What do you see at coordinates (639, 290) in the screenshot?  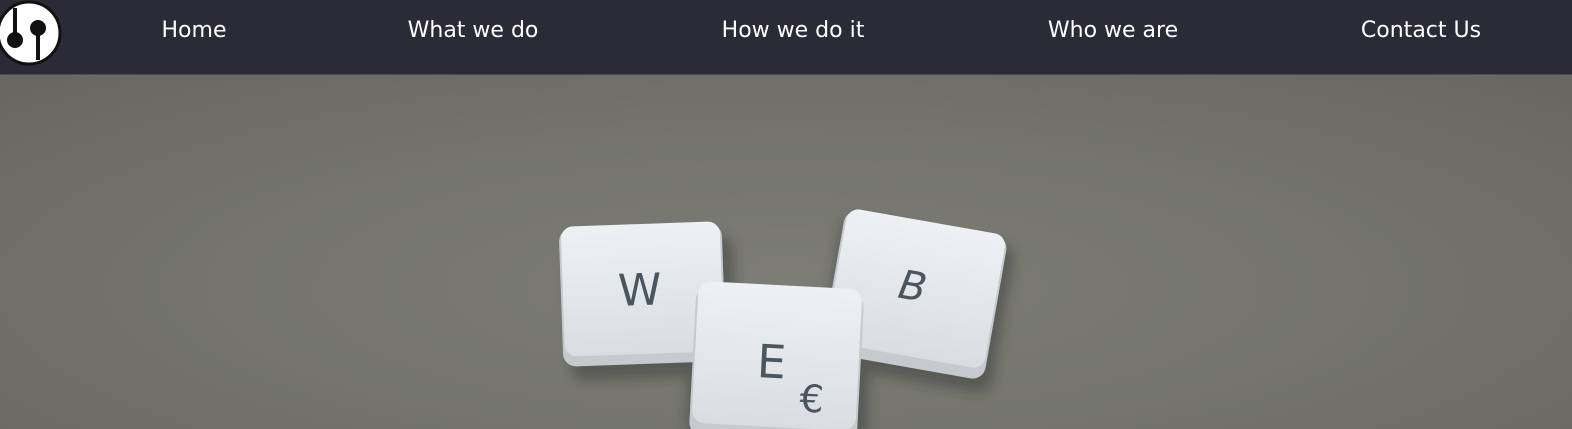 I see `key-letter-w: W` at bounding box center [639, 290].